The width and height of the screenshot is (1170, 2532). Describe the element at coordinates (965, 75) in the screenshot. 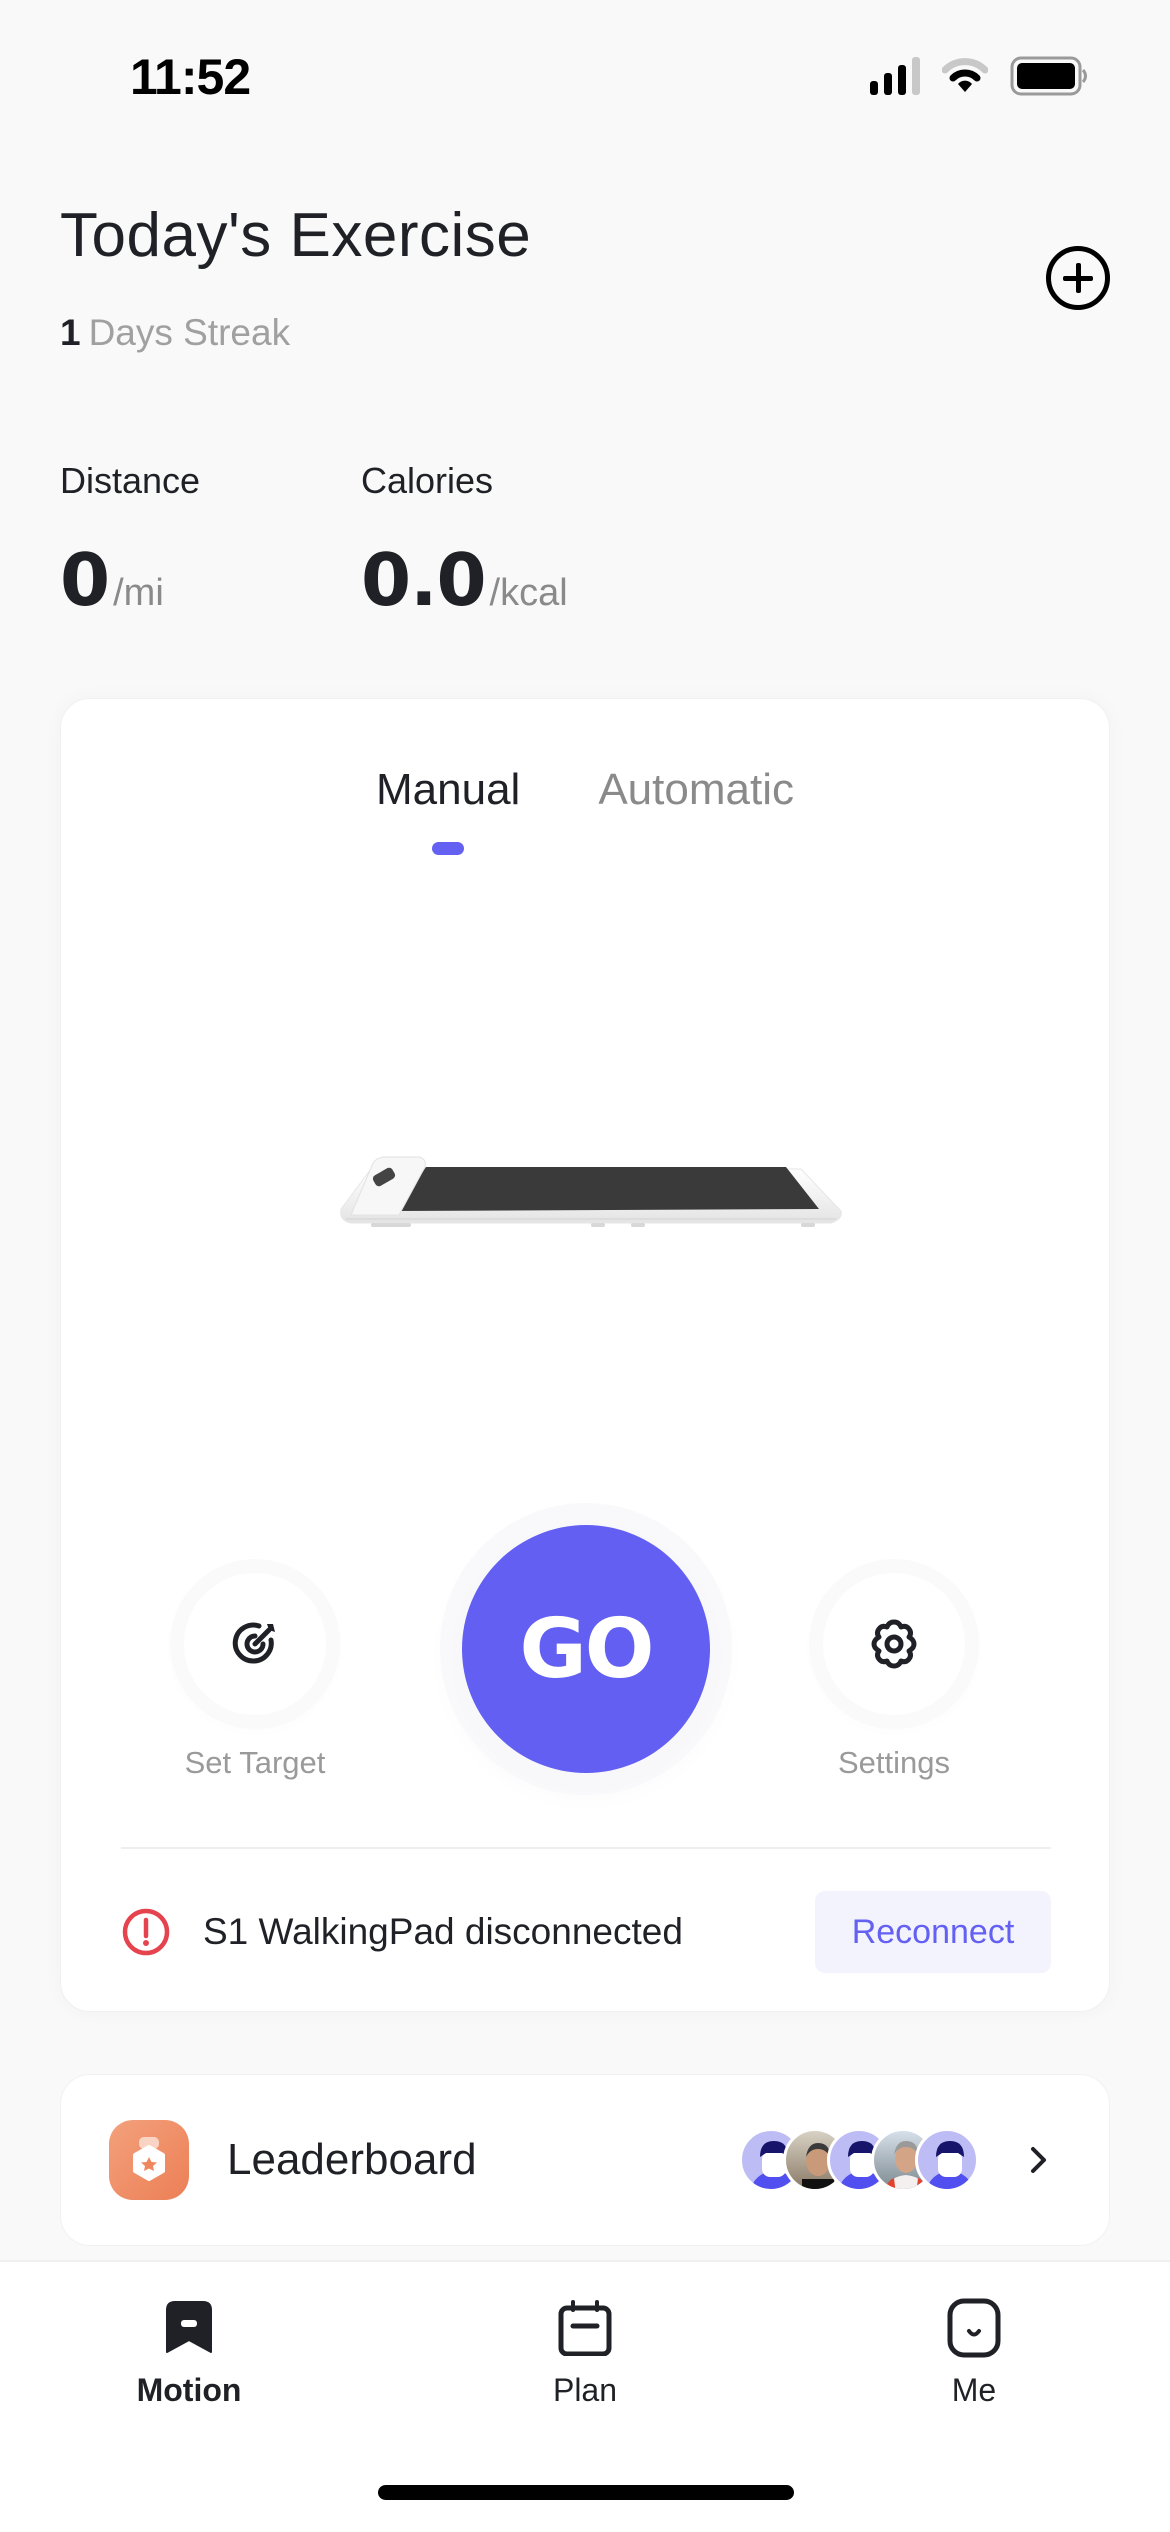

I see `wifi-icon` at that location.